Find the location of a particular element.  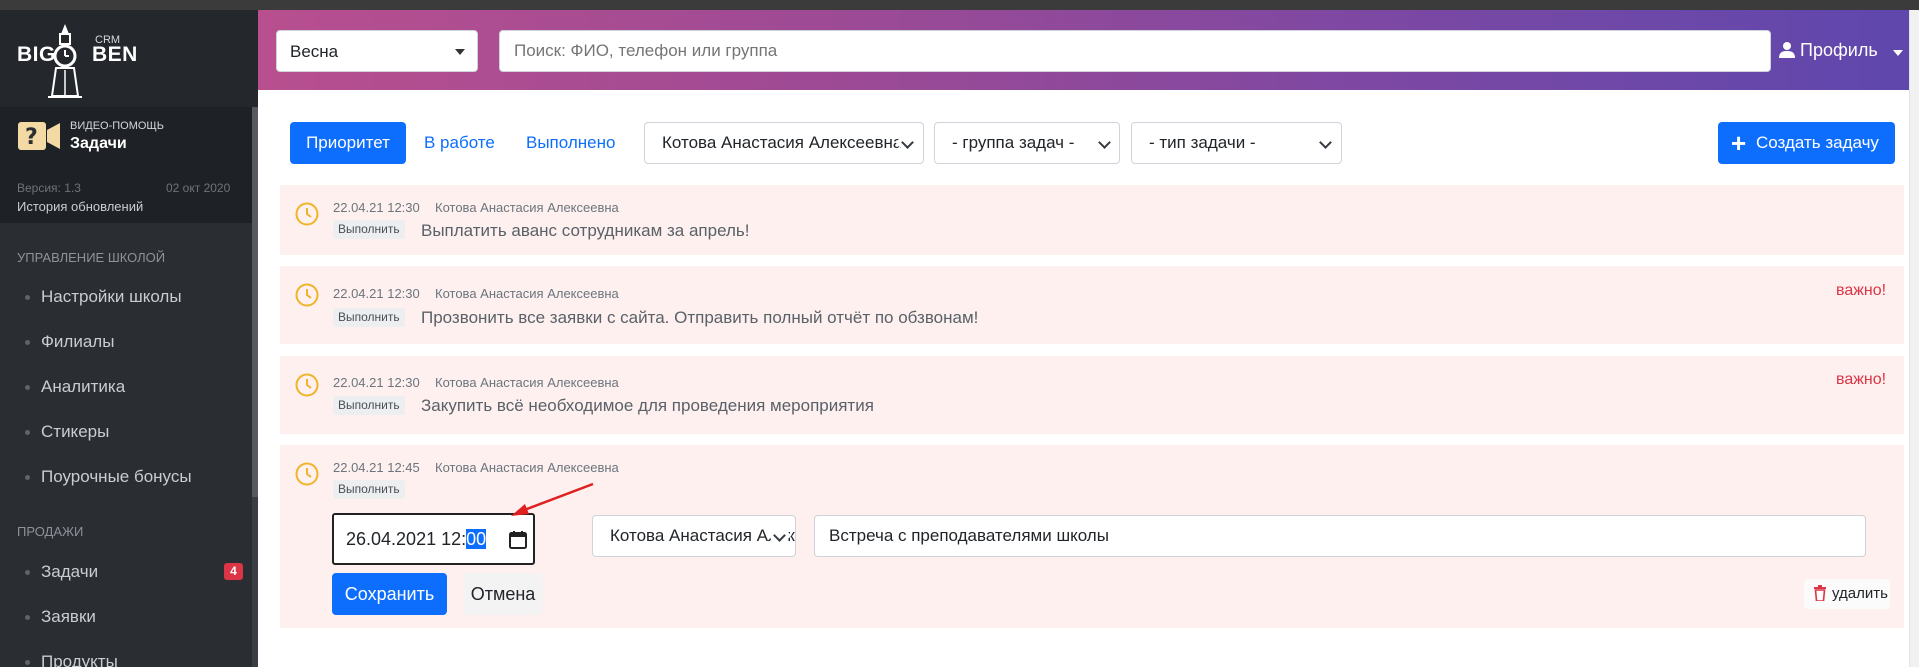

sidebar-item-label: Задачи is located at coordinates (70, 571).